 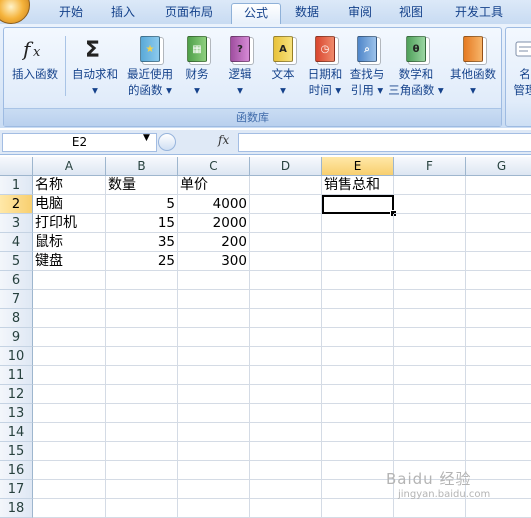 What do you see at coordinates (286, 375) in the screenshot?
I see `cell-d11` at bounding box center [286, 375].